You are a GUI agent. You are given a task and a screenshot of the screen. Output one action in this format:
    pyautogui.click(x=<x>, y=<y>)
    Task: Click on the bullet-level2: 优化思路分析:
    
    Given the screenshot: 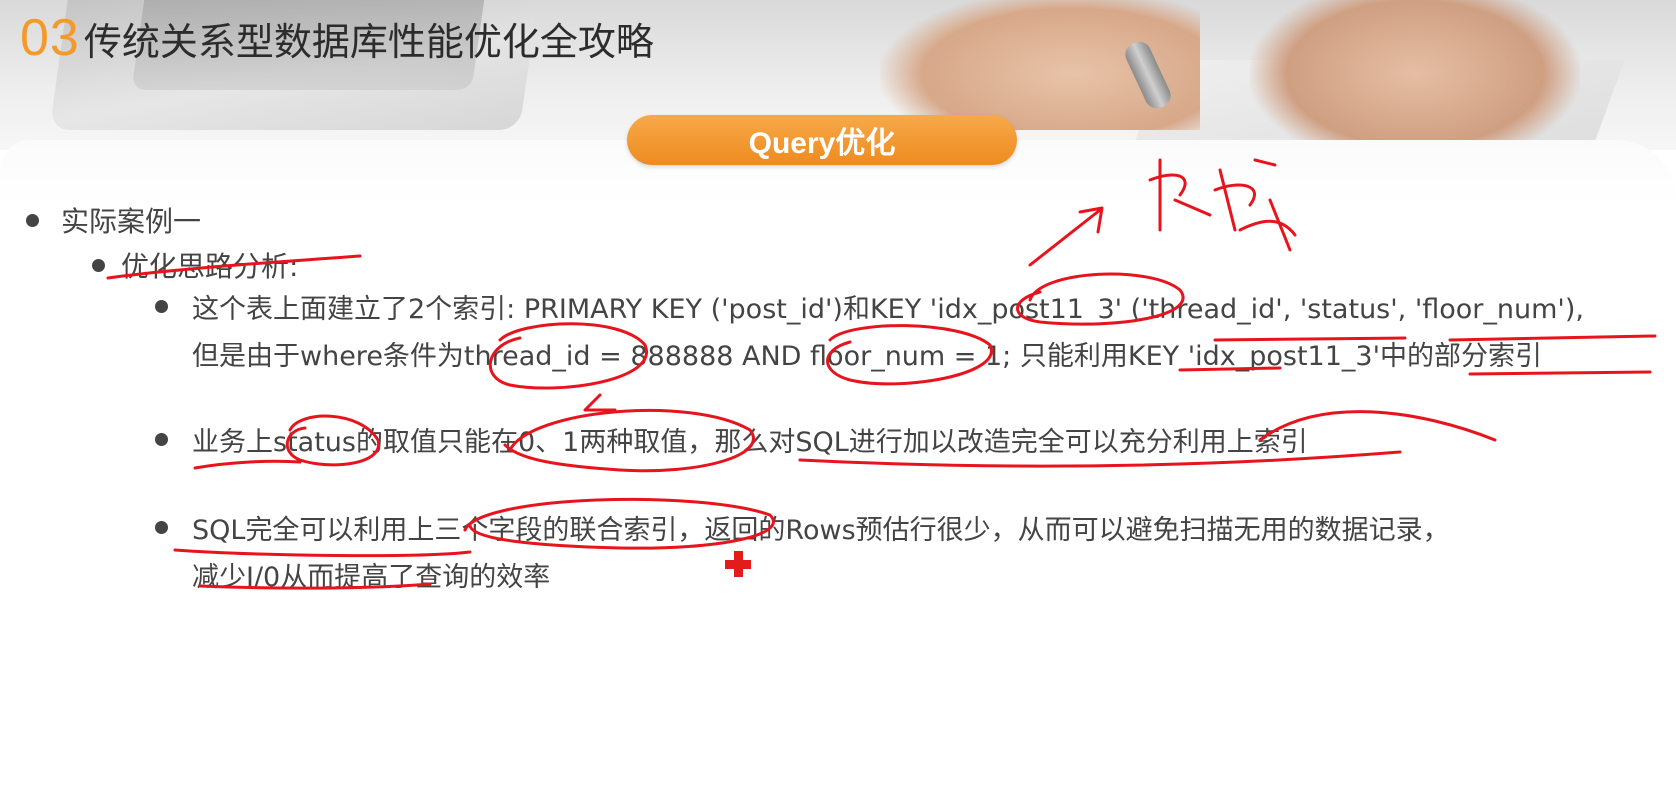 What is the action you would take?
    pyautogui.click(x=195, y=265)
    